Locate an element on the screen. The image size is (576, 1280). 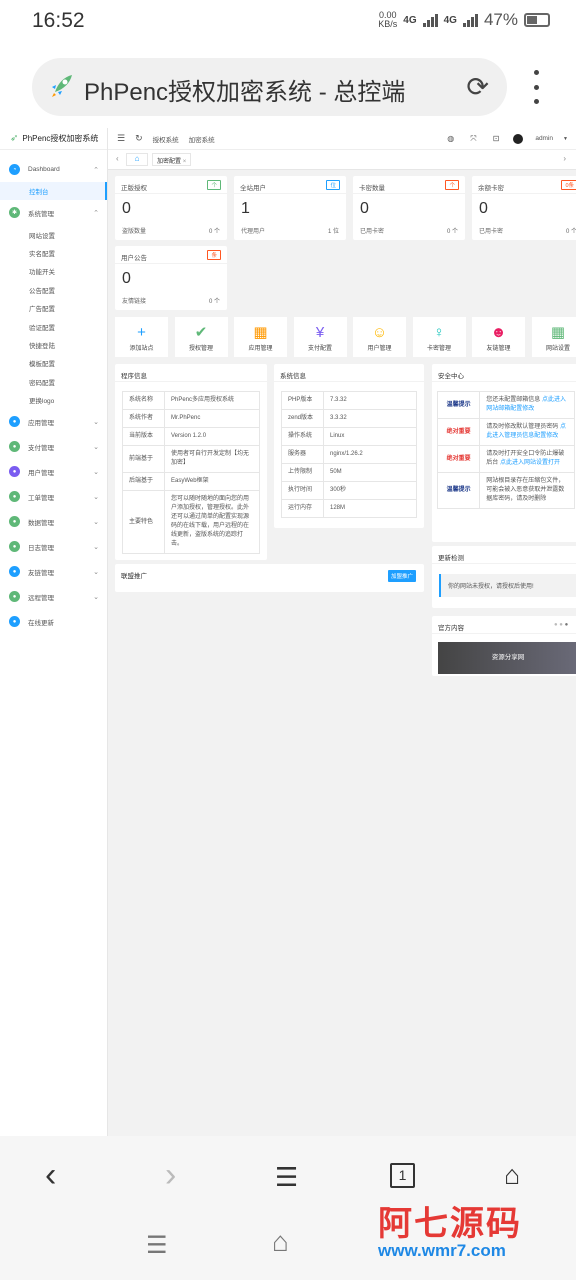
table-row: 绝对重要 请及时打开安全口令防止爆破后台 点此进入网站设置打开 is located at coordinates (505, 459).